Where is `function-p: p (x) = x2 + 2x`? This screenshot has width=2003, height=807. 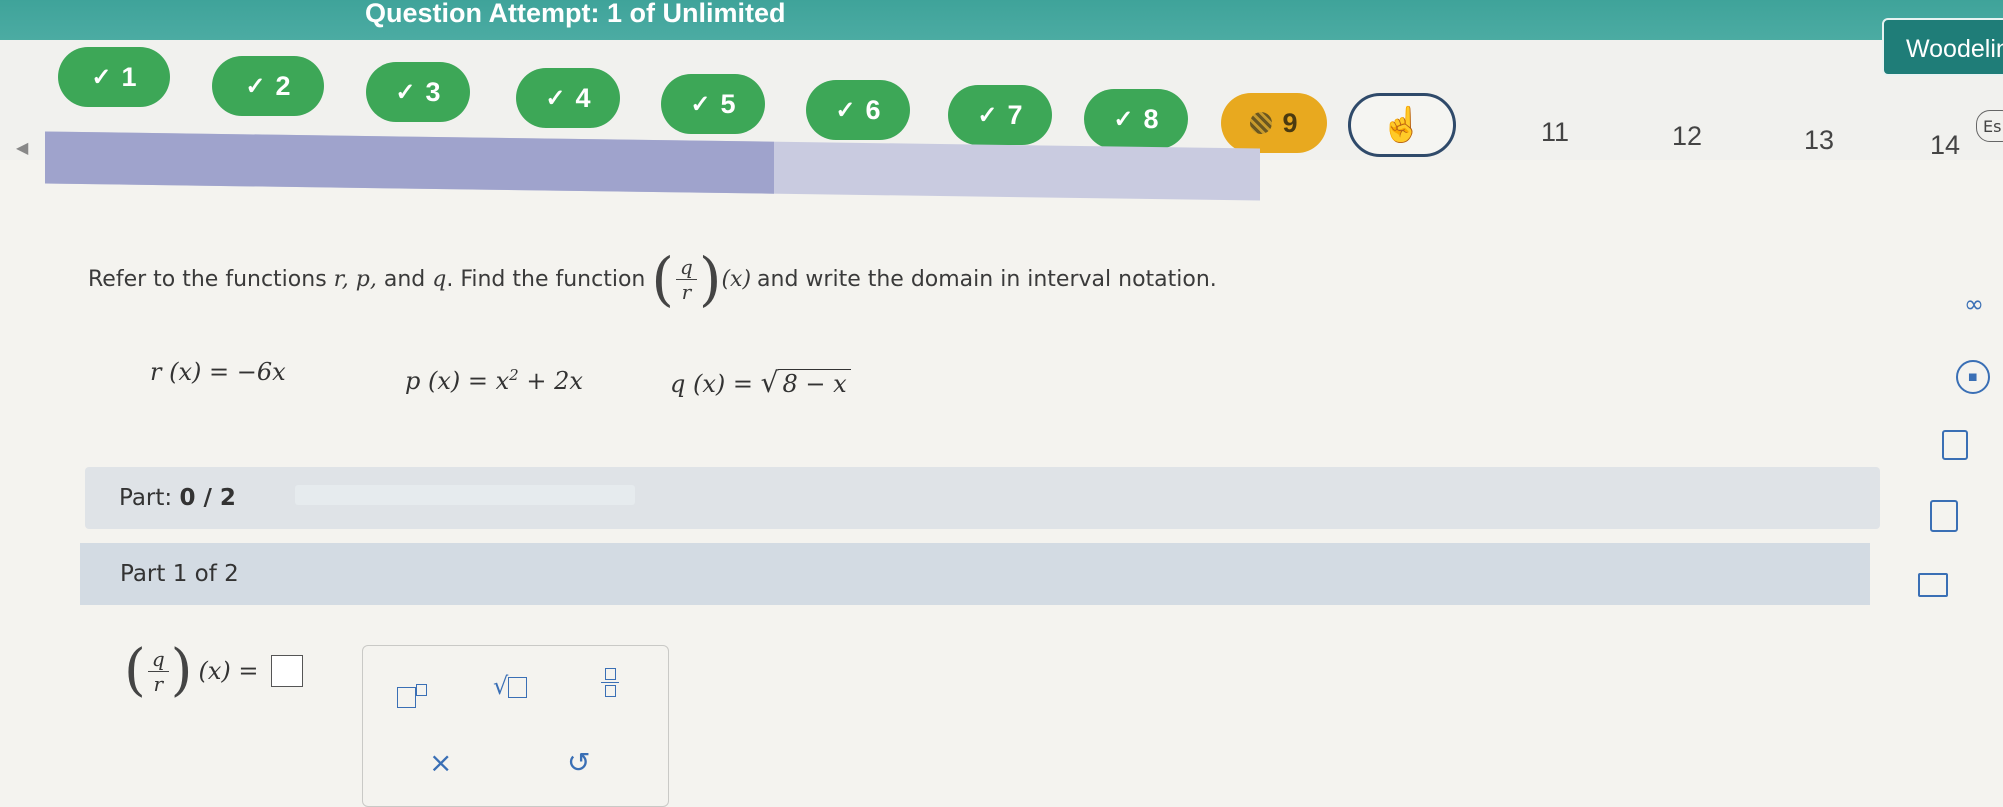 function-p: p (x) = x2 + 2x is located at coordinates (494, 380).